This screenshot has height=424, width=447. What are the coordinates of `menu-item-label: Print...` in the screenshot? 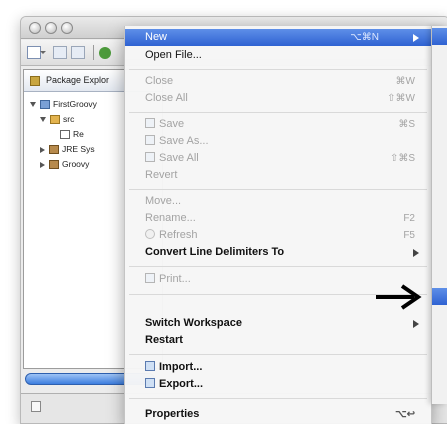 It's located at (175, 279).